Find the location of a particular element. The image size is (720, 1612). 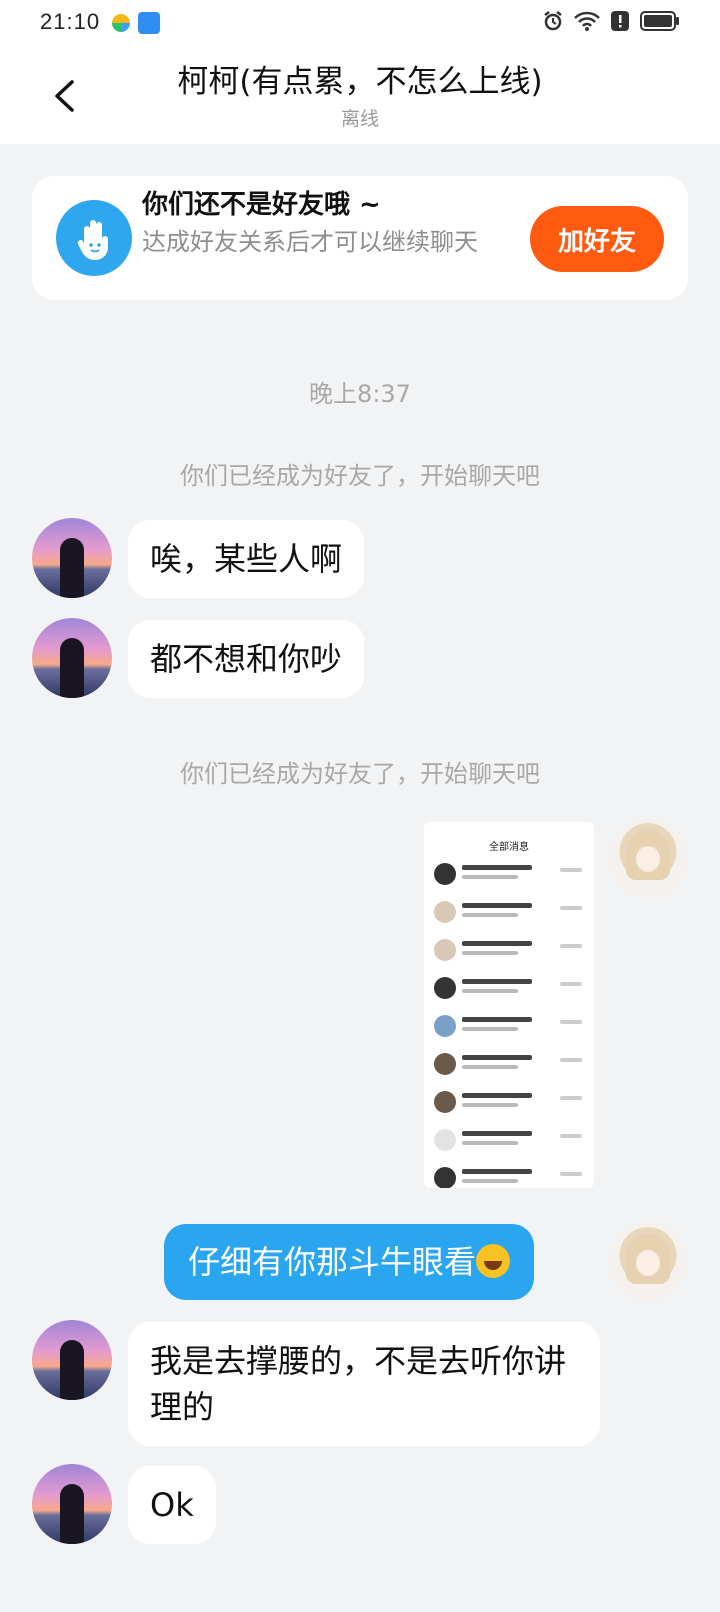

wifi-icon is located at coordinates (587, 21).